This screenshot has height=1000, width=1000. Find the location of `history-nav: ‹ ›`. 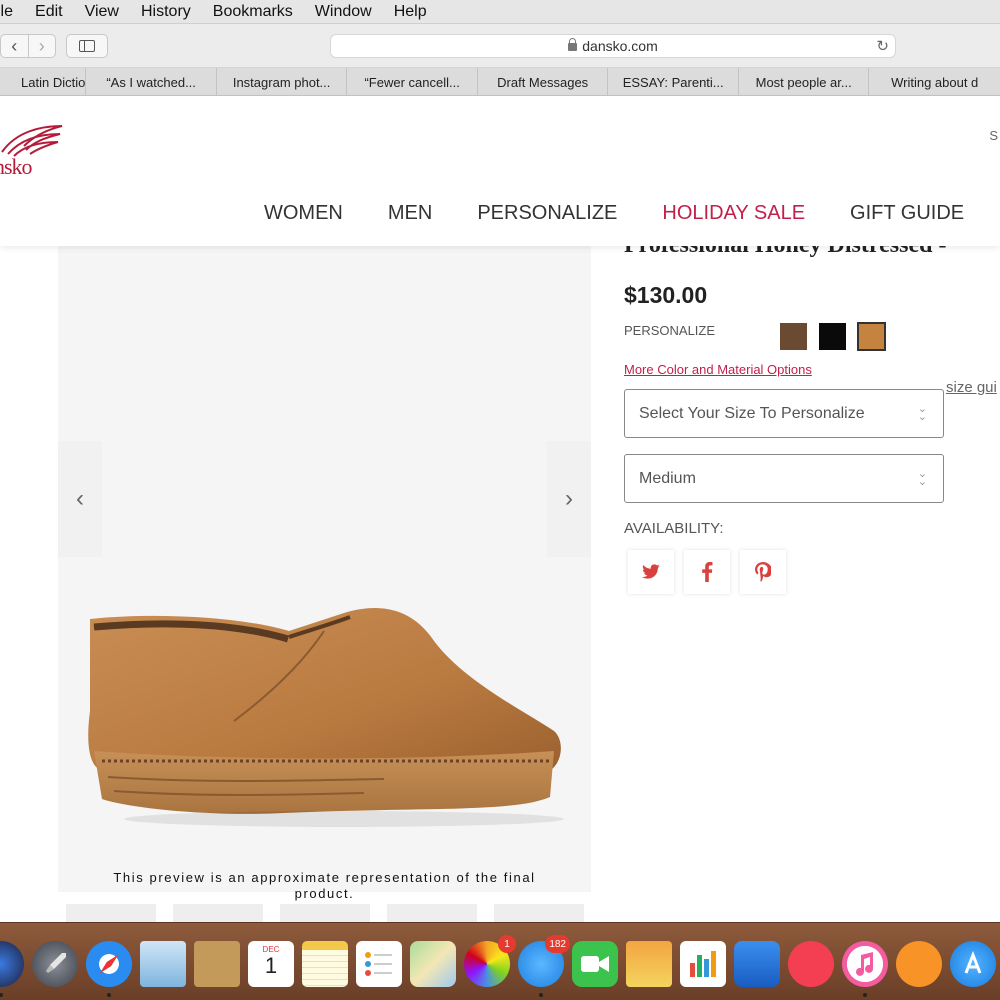

history-nav: ‹ › is located at coordinates (28, 46).